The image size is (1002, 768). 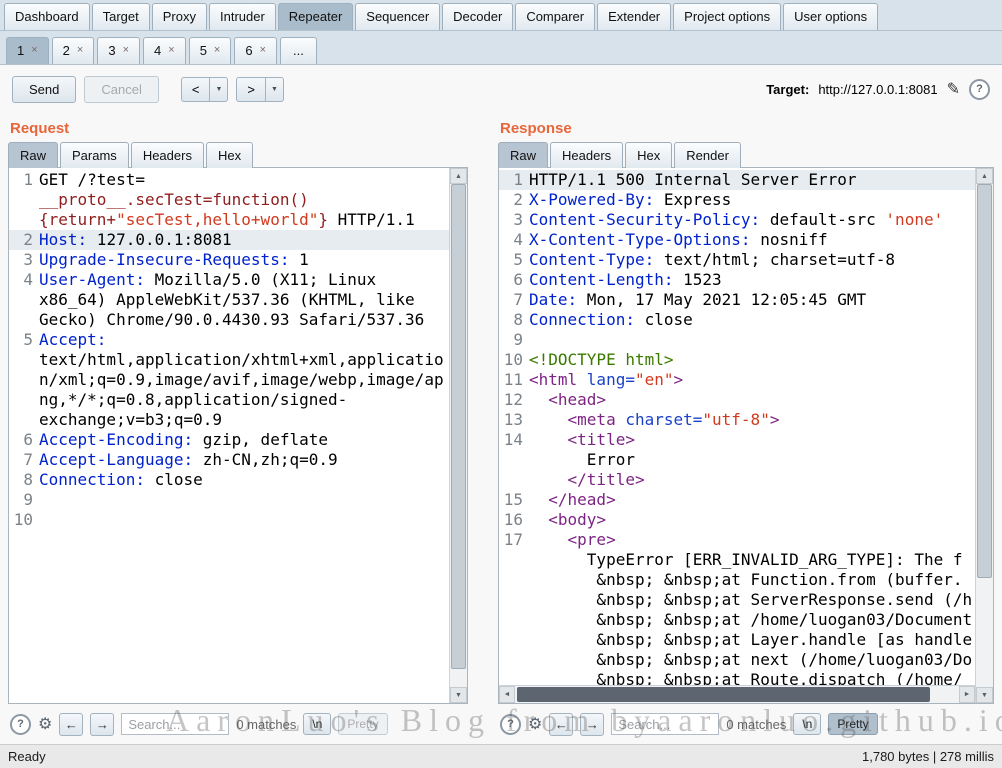 What do you see at coordinates (737, 420) in the screenshot?
I see `response-code-line: 13 <meta charset="utf-8">` at bounding box center [737, 420].